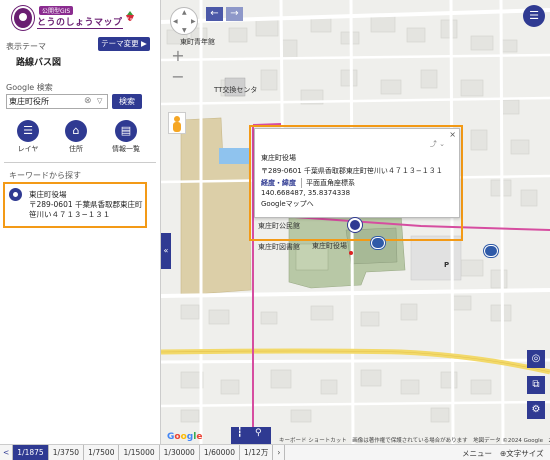 The height and width of the screenshot is (460, 550). Describe the element at coordinates (477, 453) in the screenshot. I see `menu-link: メニュー` at that location.